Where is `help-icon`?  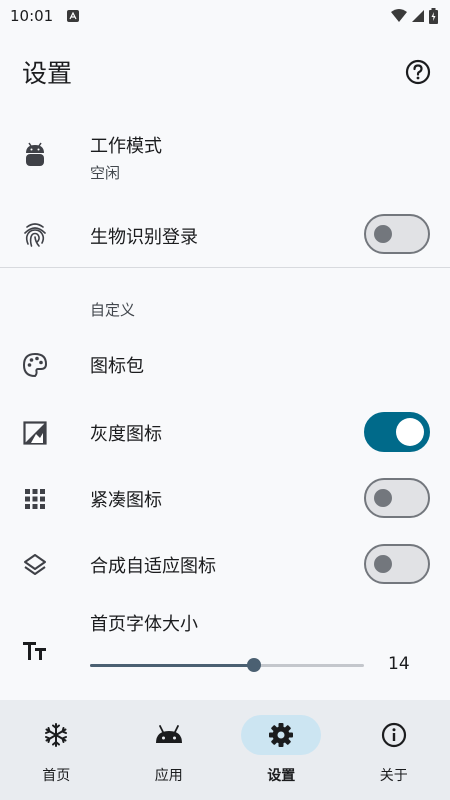
help-icon is located at coordinates (418, 72).